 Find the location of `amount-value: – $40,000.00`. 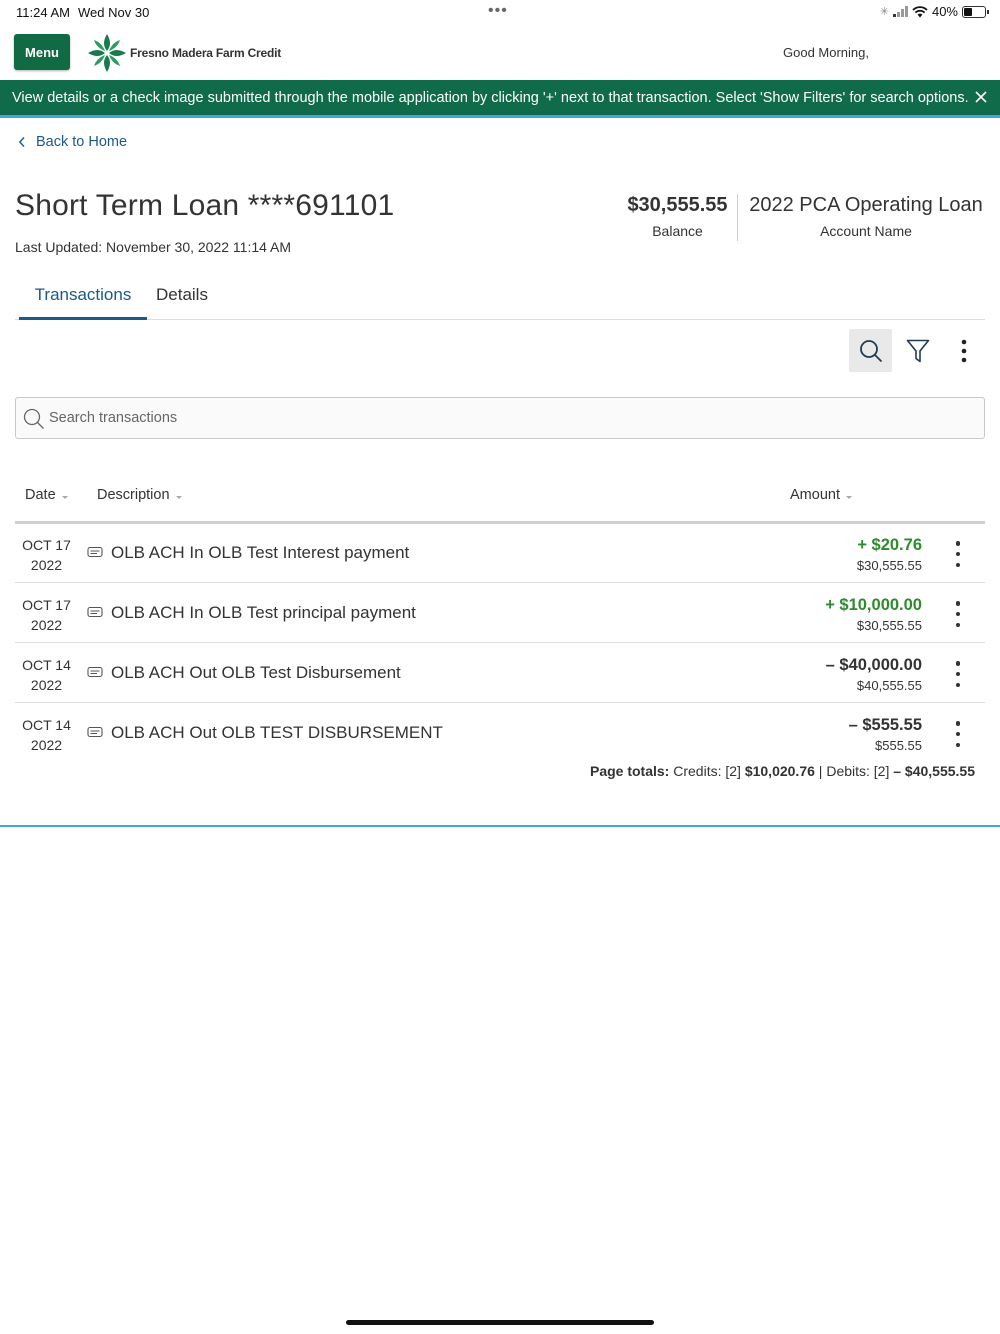

amount-value: – $40,000.00 is located at coordinates (873, 665).